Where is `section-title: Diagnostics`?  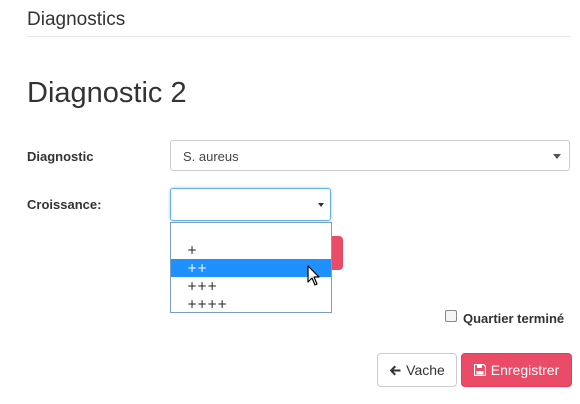
section-title: Diagnostics is located at coordinates (76, 19).